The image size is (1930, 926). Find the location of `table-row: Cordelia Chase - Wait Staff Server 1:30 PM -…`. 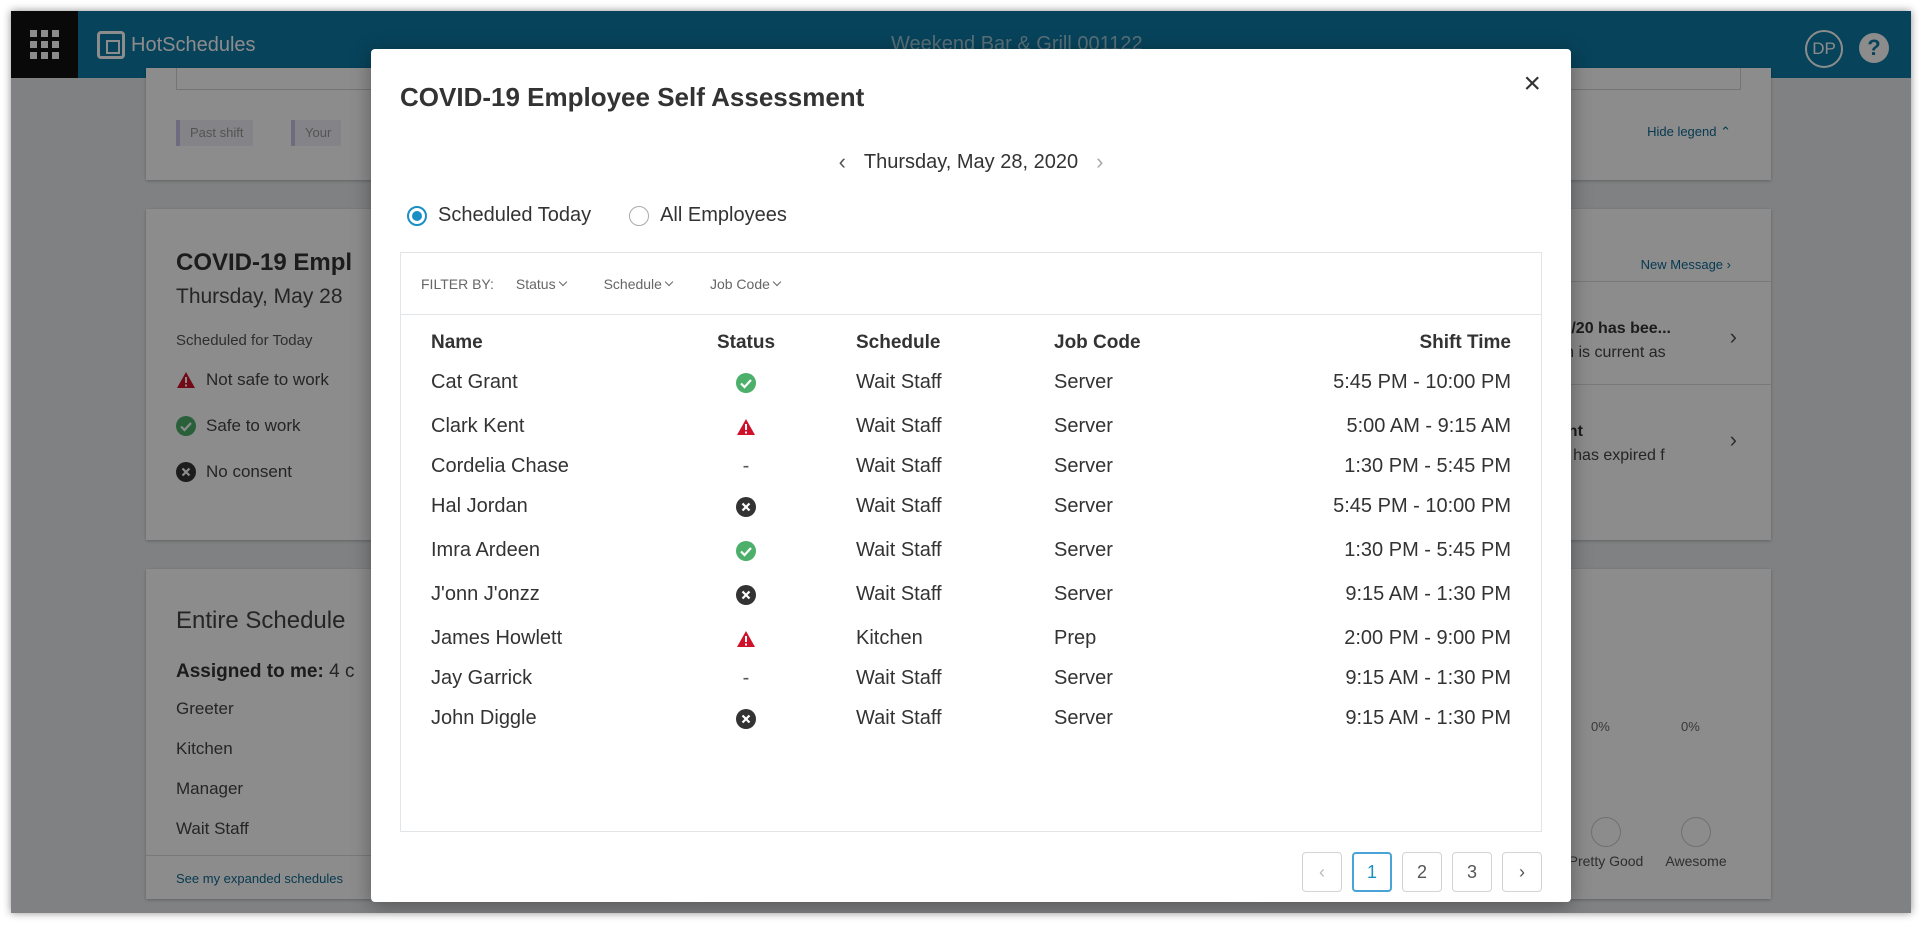

table-row: Cordelia Chase - Wait Staff Server 1:30 PM -… is located at coordinates (971, 467).